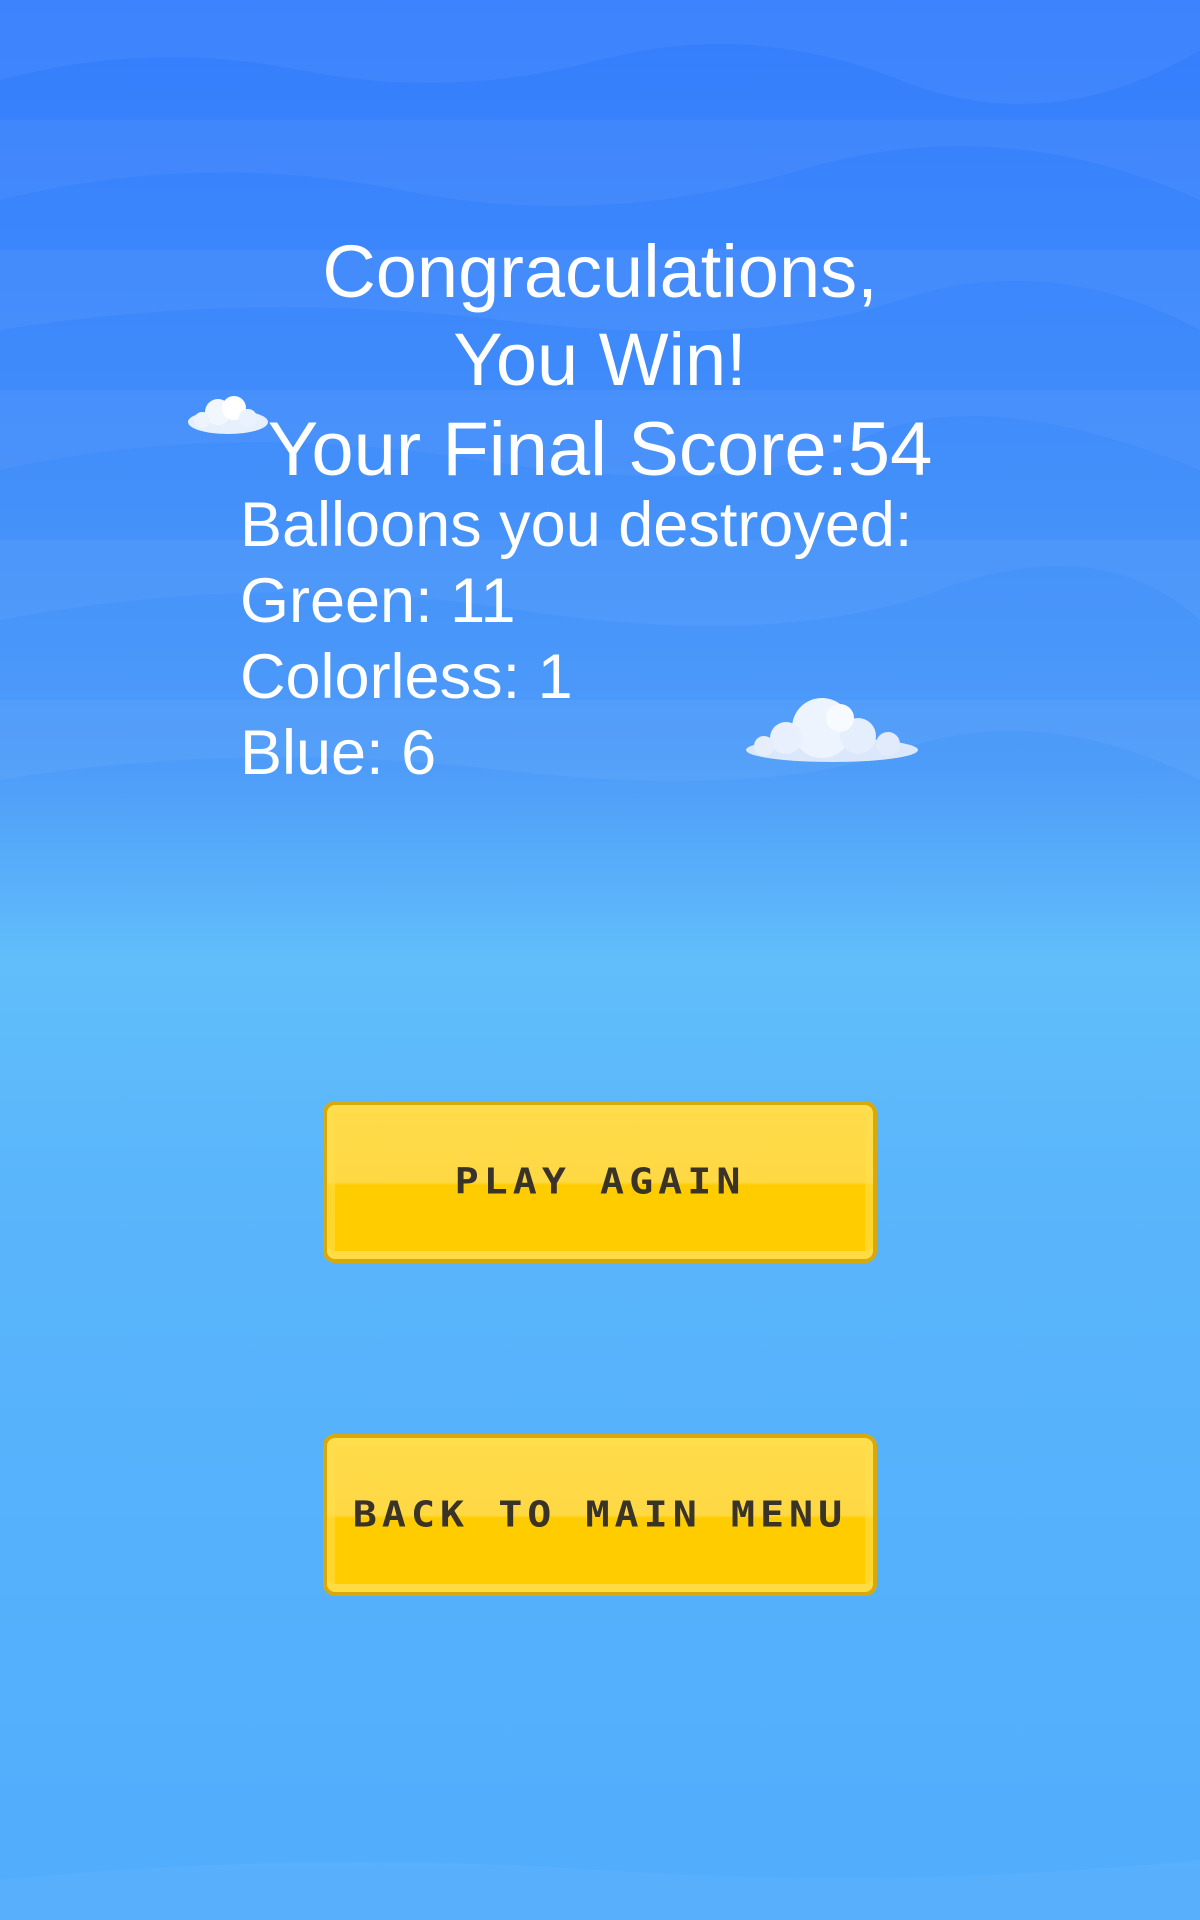 This screenshot has height=1920, width=1200. I want to click on play-again-label: PLAY AGAIN, so click(600, 1182).